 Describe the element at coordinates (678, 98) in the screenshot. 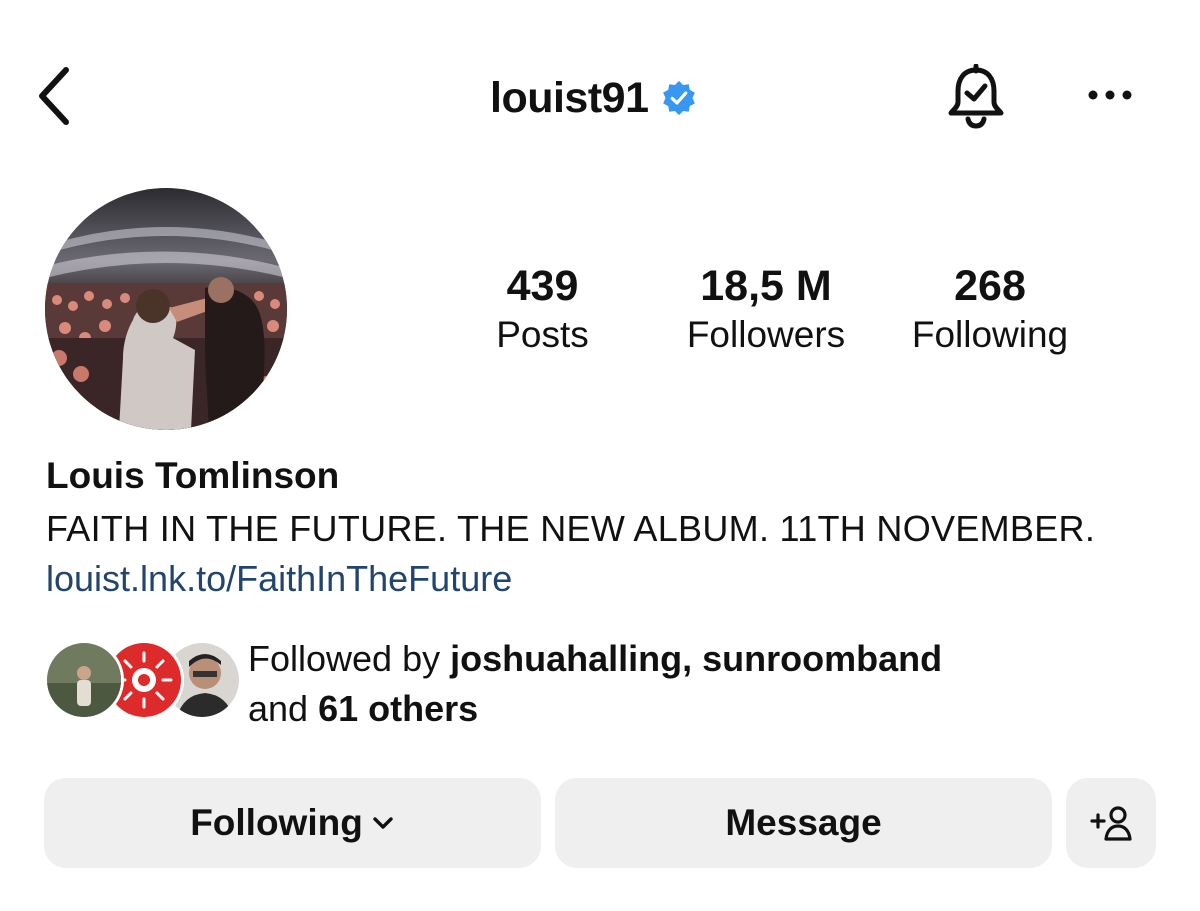

I see `verified-badge-icon` at that location.